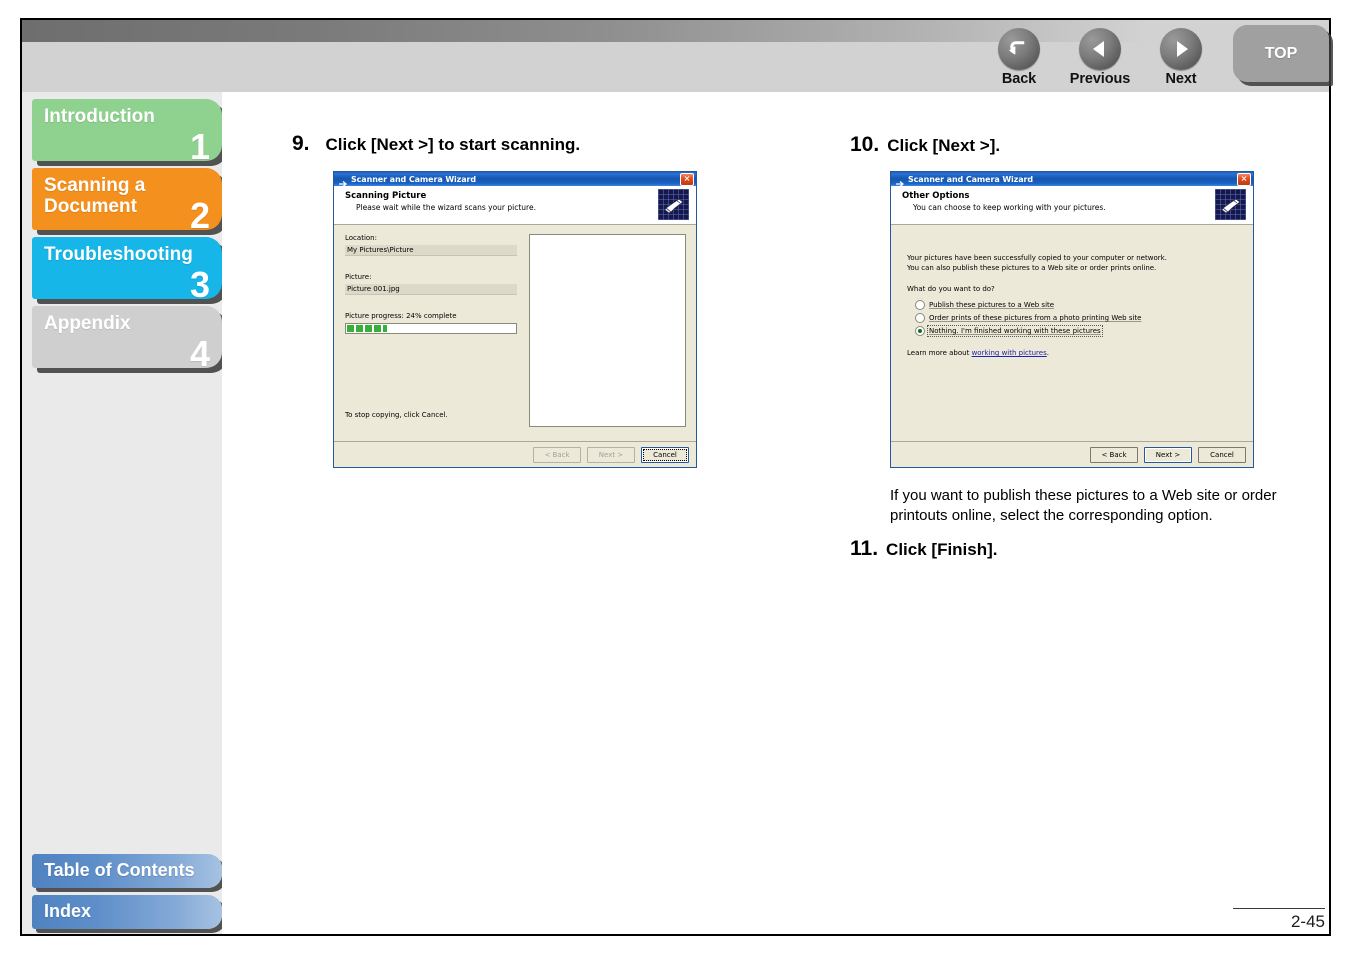 The image size is (1351, 954). What do you see at coordinates (199, 282) in the screenshot?
I see `sidebar-item-troubleshooting-number: 3` at bounding box center [199, 282].